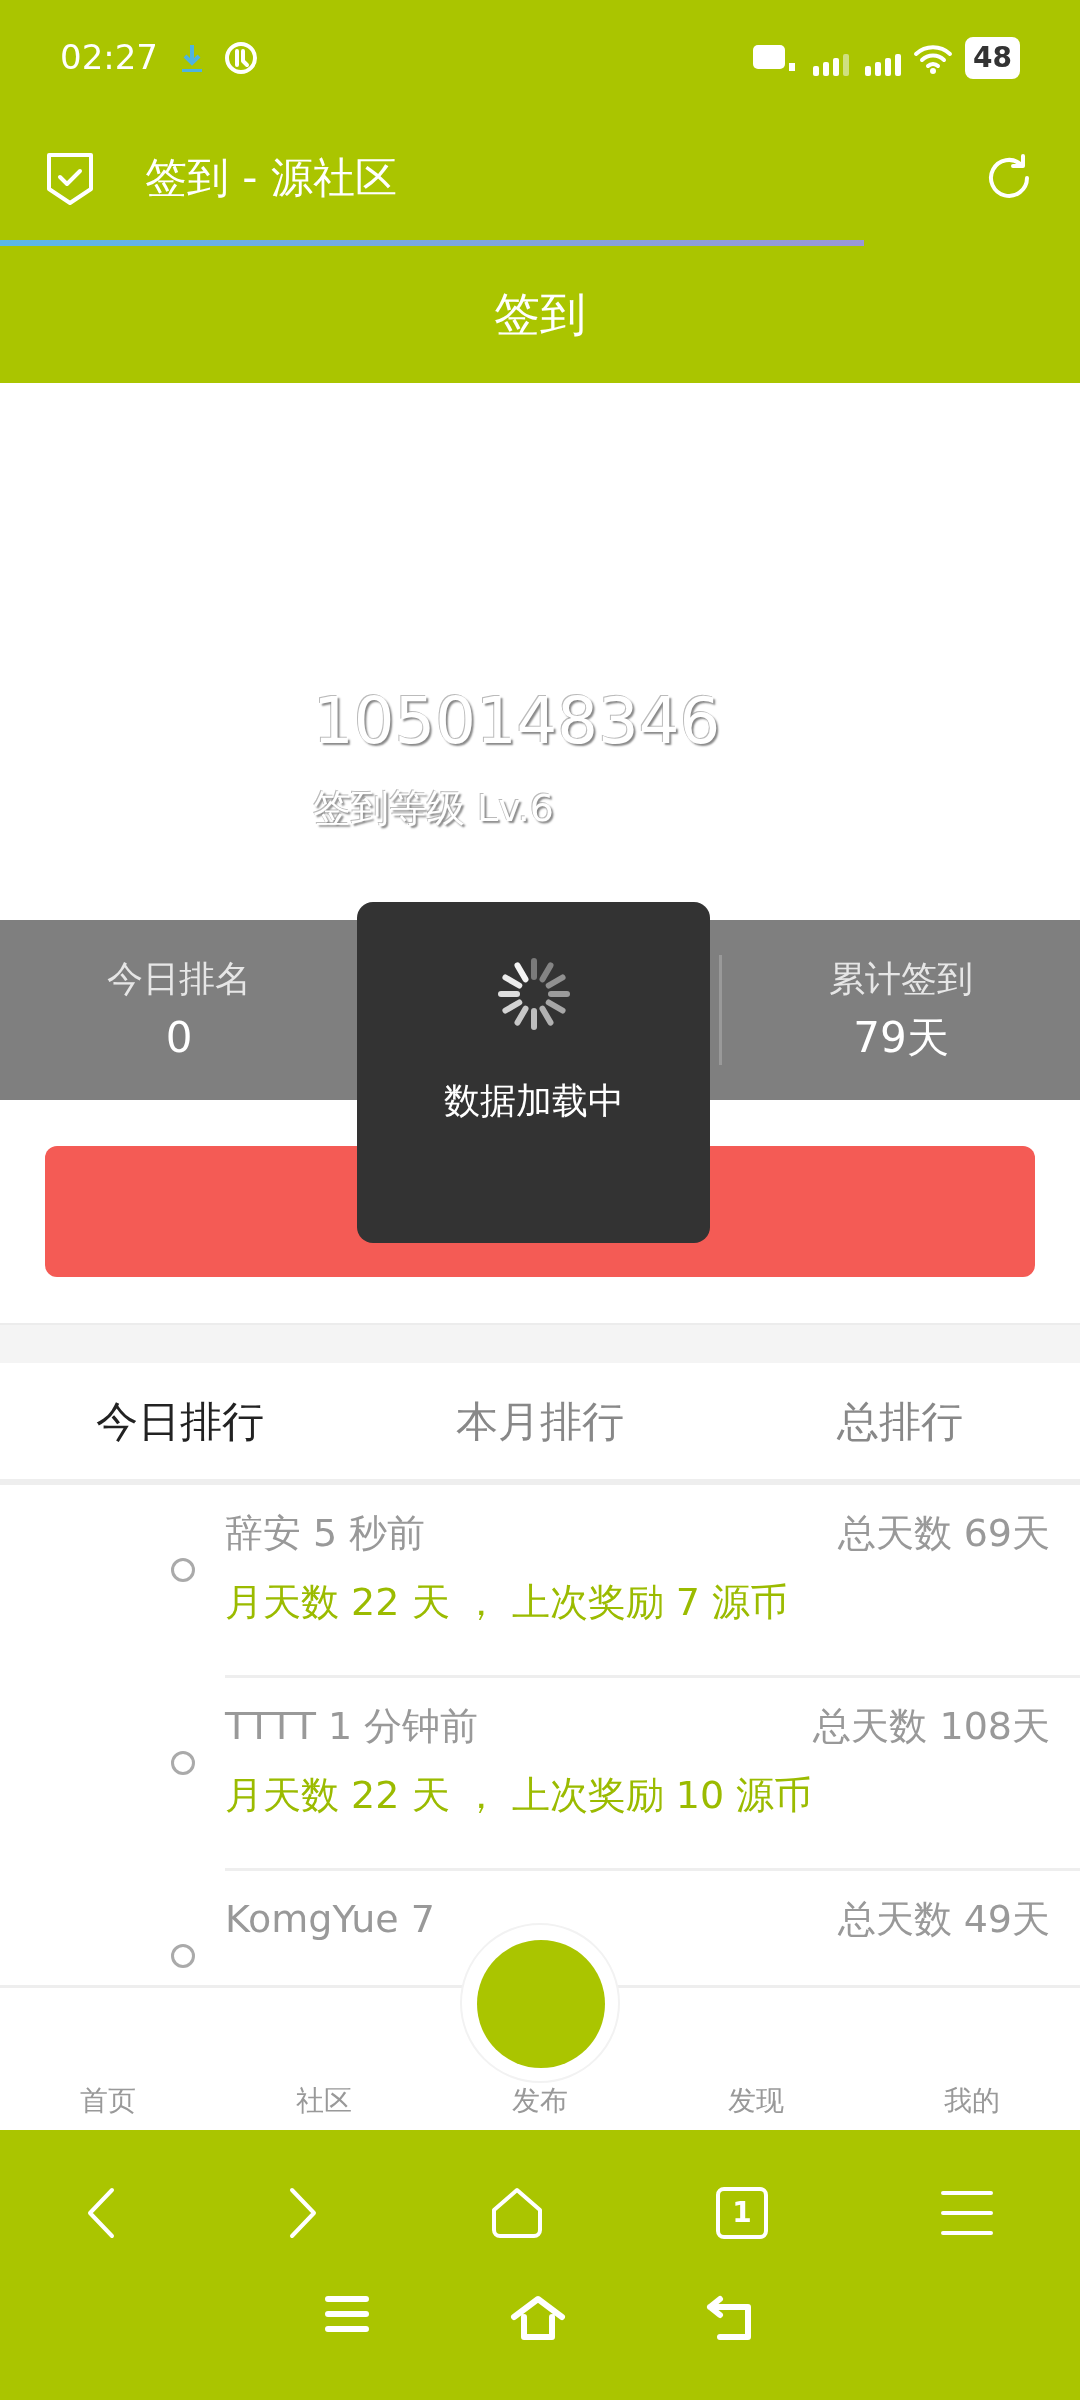  Describe the element at coordinates (192, 57) in the screenshot. I see `download-icon` at that location.